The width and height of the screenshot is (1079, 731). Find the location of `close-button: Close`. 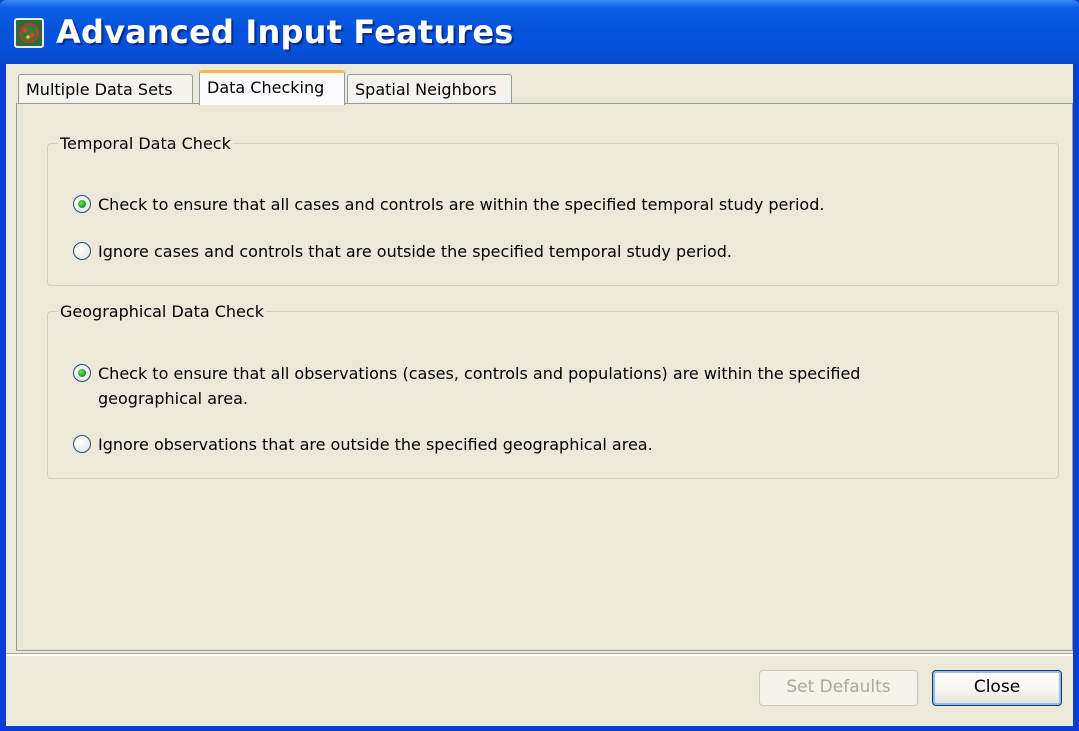

close-button: Close is located at coordinates (997, 688).